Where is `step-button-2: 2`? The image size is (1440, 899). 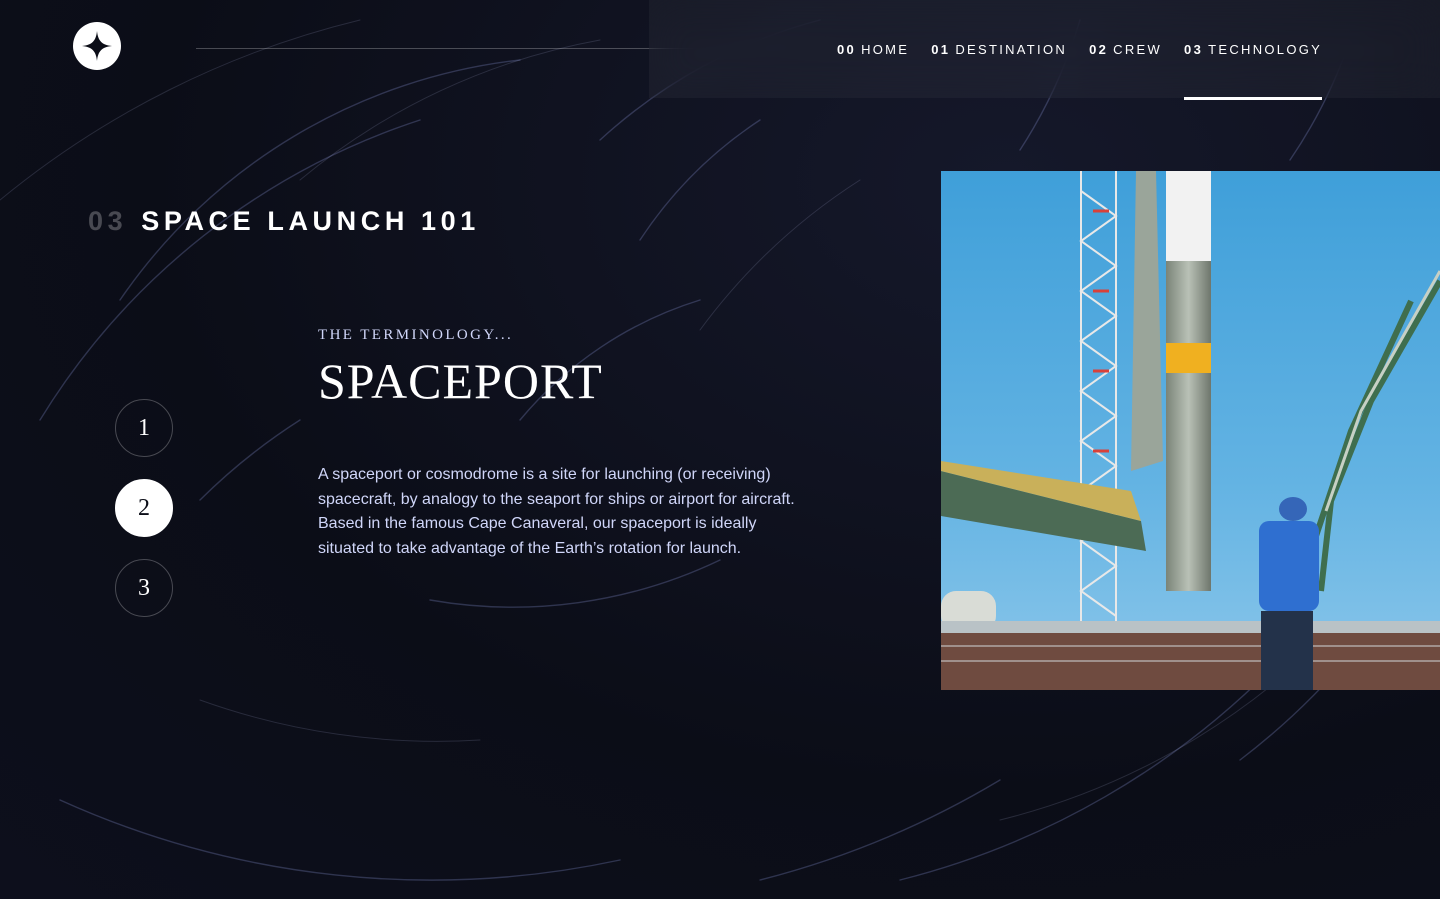
step-button-2: 2 is located at coordinates (144, 508).